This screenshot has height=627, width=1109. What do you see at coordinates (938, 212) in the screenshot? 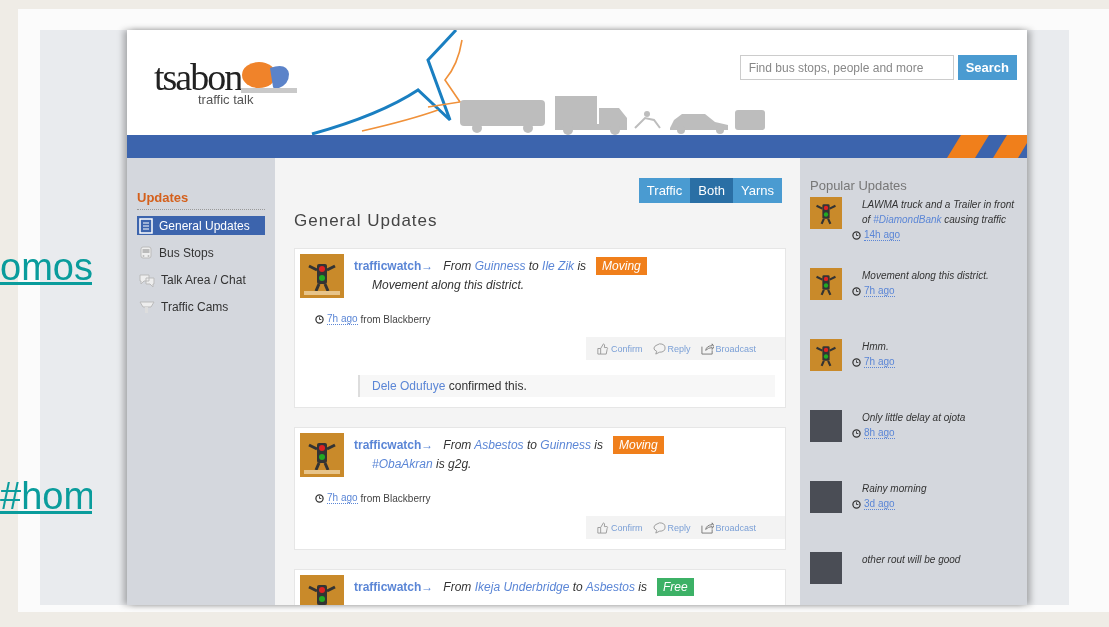
I see `popular-update-text: LAWMA truck and a Trailer in front of #DiamondBank causing traffic` at bounding box center [938, 212].